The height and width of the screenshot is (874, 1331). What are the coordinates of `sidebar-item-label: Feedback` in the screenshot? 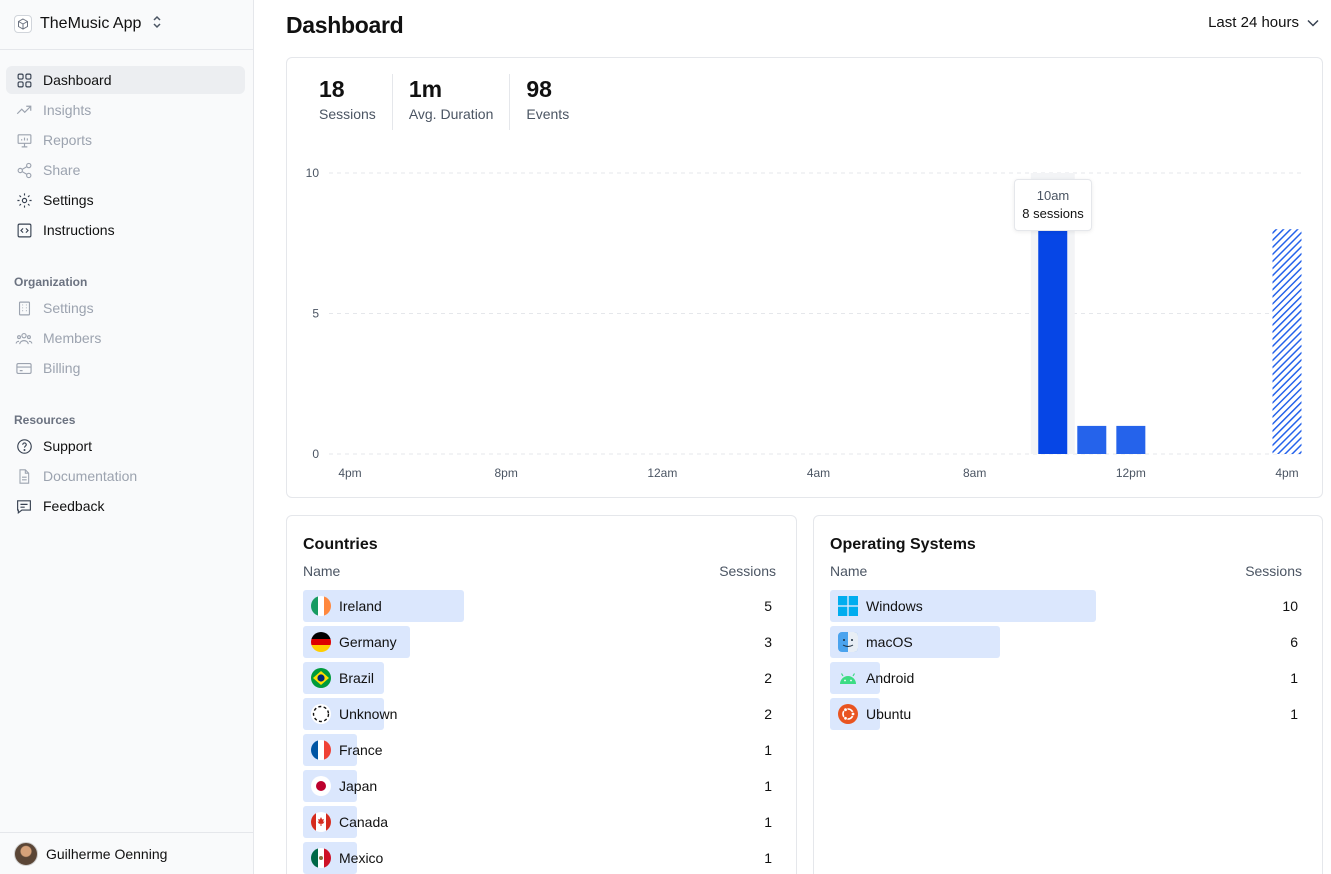 It's located at (74, 506).